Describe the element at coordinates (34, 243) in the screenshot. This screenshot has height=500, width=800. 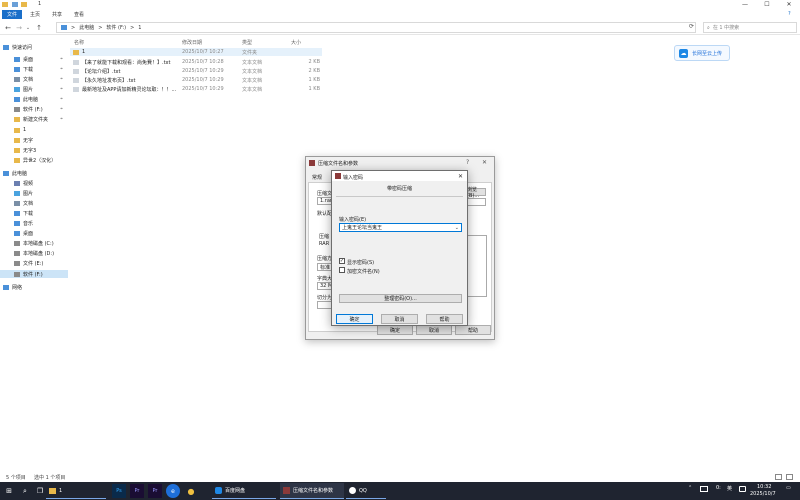
I see `nav-item: 本地磁盘 (C:)` at that location.